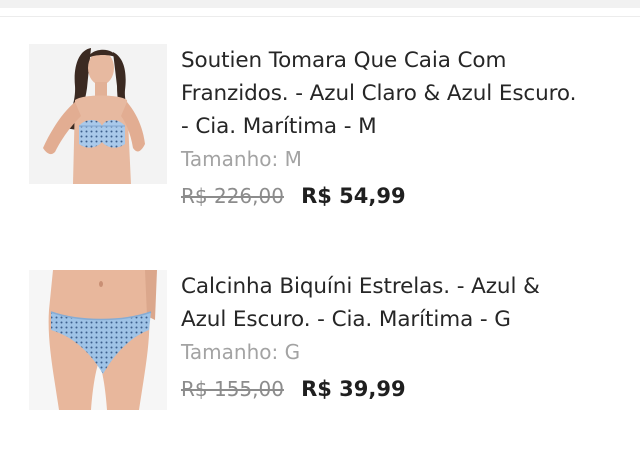  I want to click on product-title-line: - Cia. Marítima - M, so click(279, 126).